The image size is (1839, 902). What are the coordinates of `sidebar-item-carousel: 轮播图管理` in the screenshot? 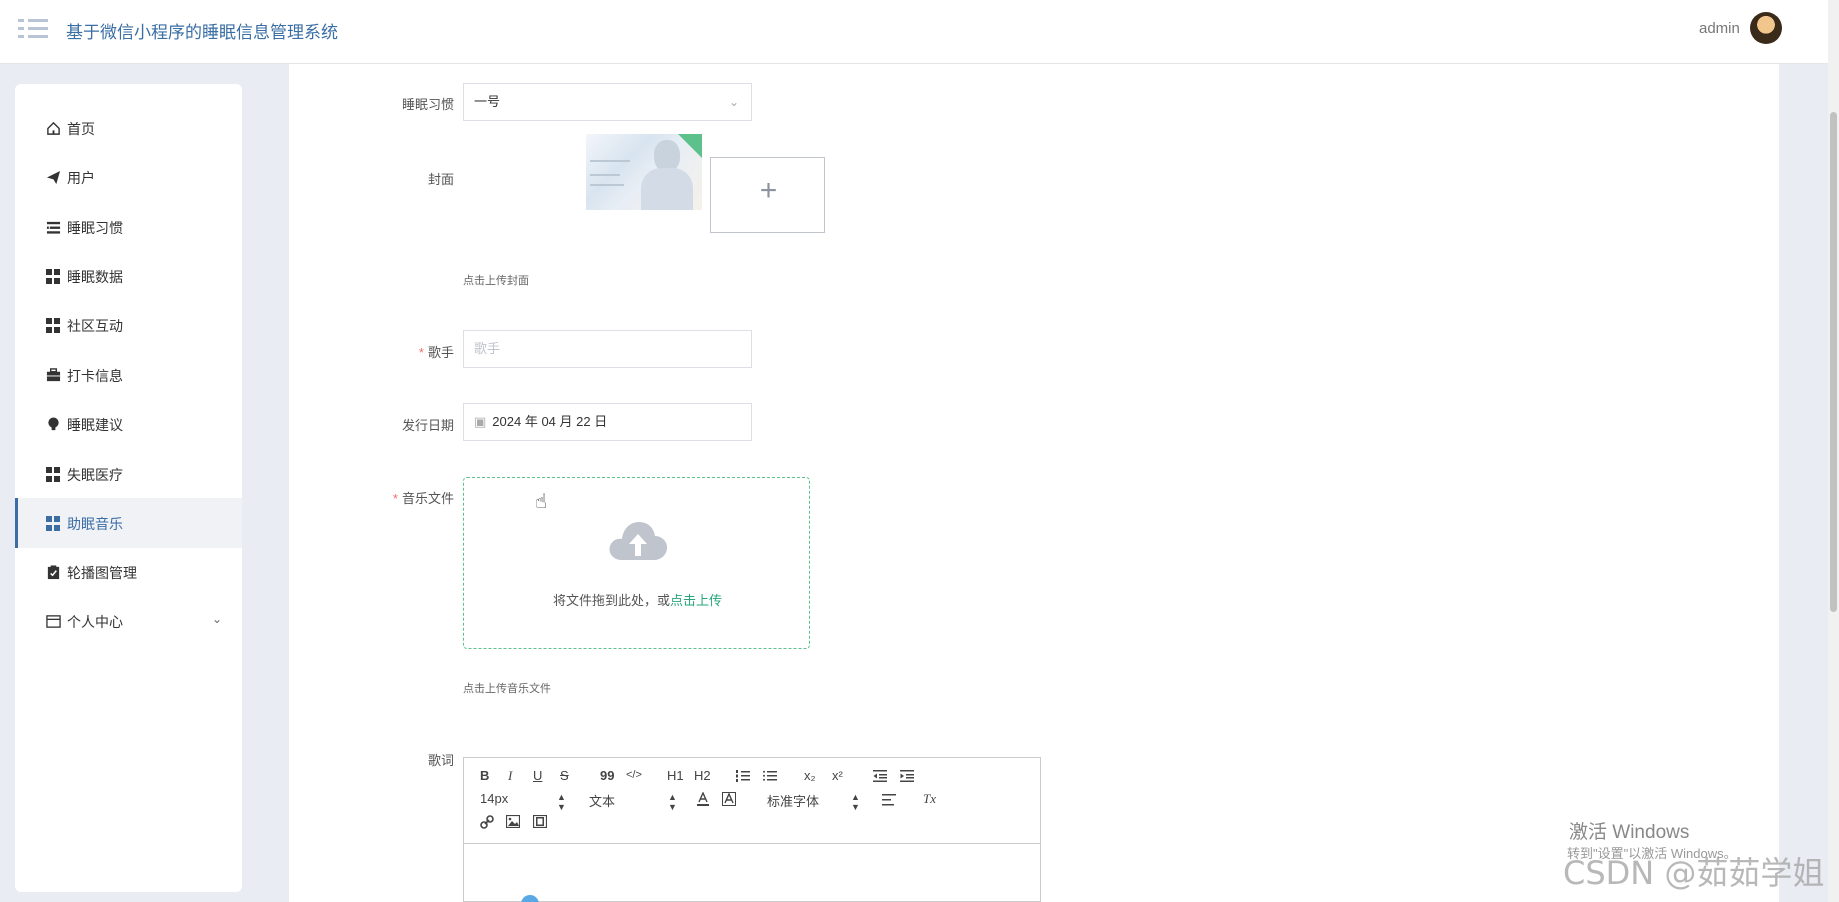 It's located at (128, 572).